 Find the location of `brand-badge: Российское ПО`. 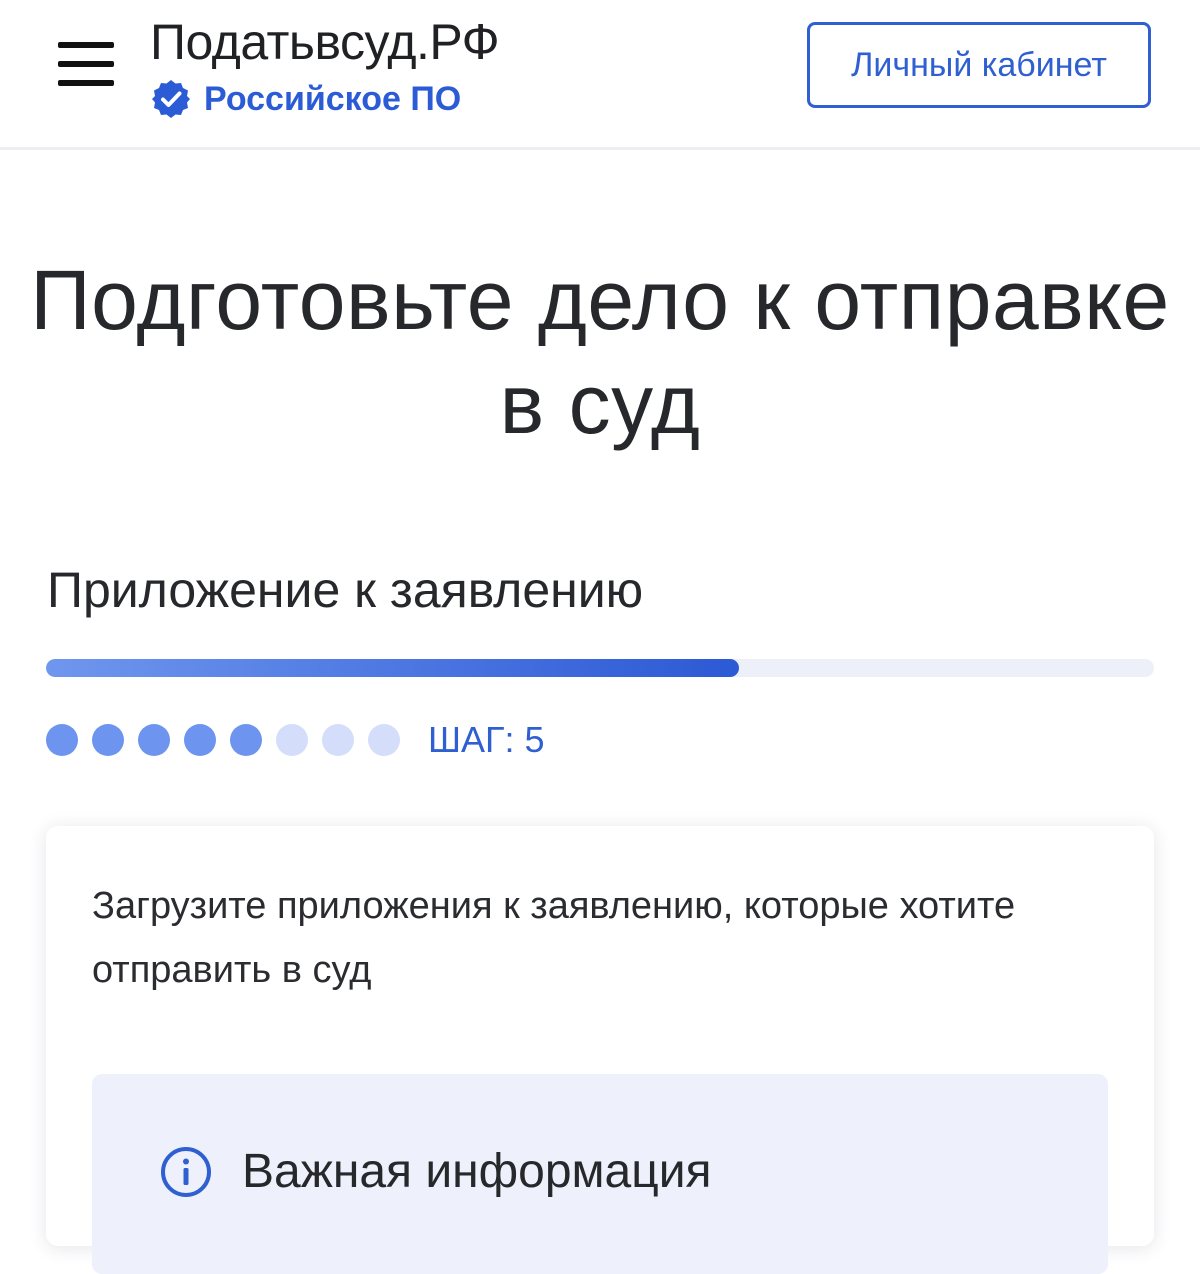

brand-badge: Российское ПО is located at coordinates (324, 99).